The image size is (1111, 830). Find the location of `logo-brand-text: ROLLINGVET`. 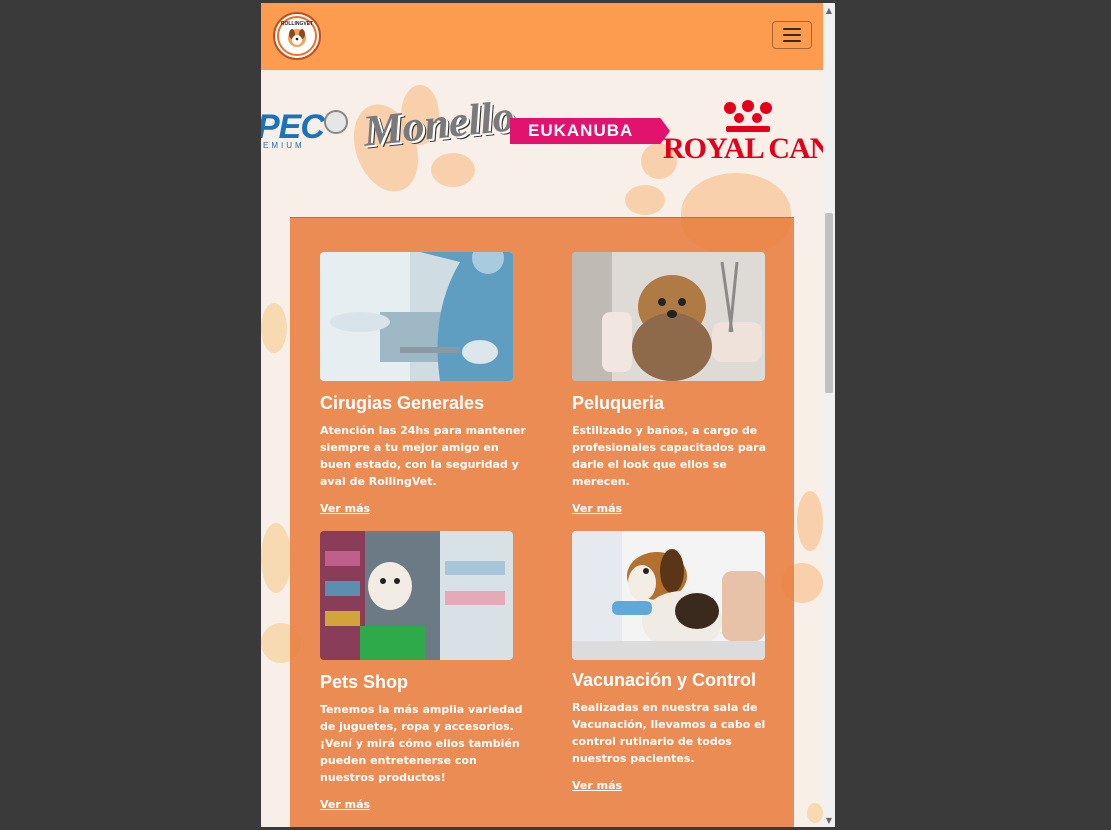

logo-brand-text: ROLLINGVET is located at coordinates (297, 24).